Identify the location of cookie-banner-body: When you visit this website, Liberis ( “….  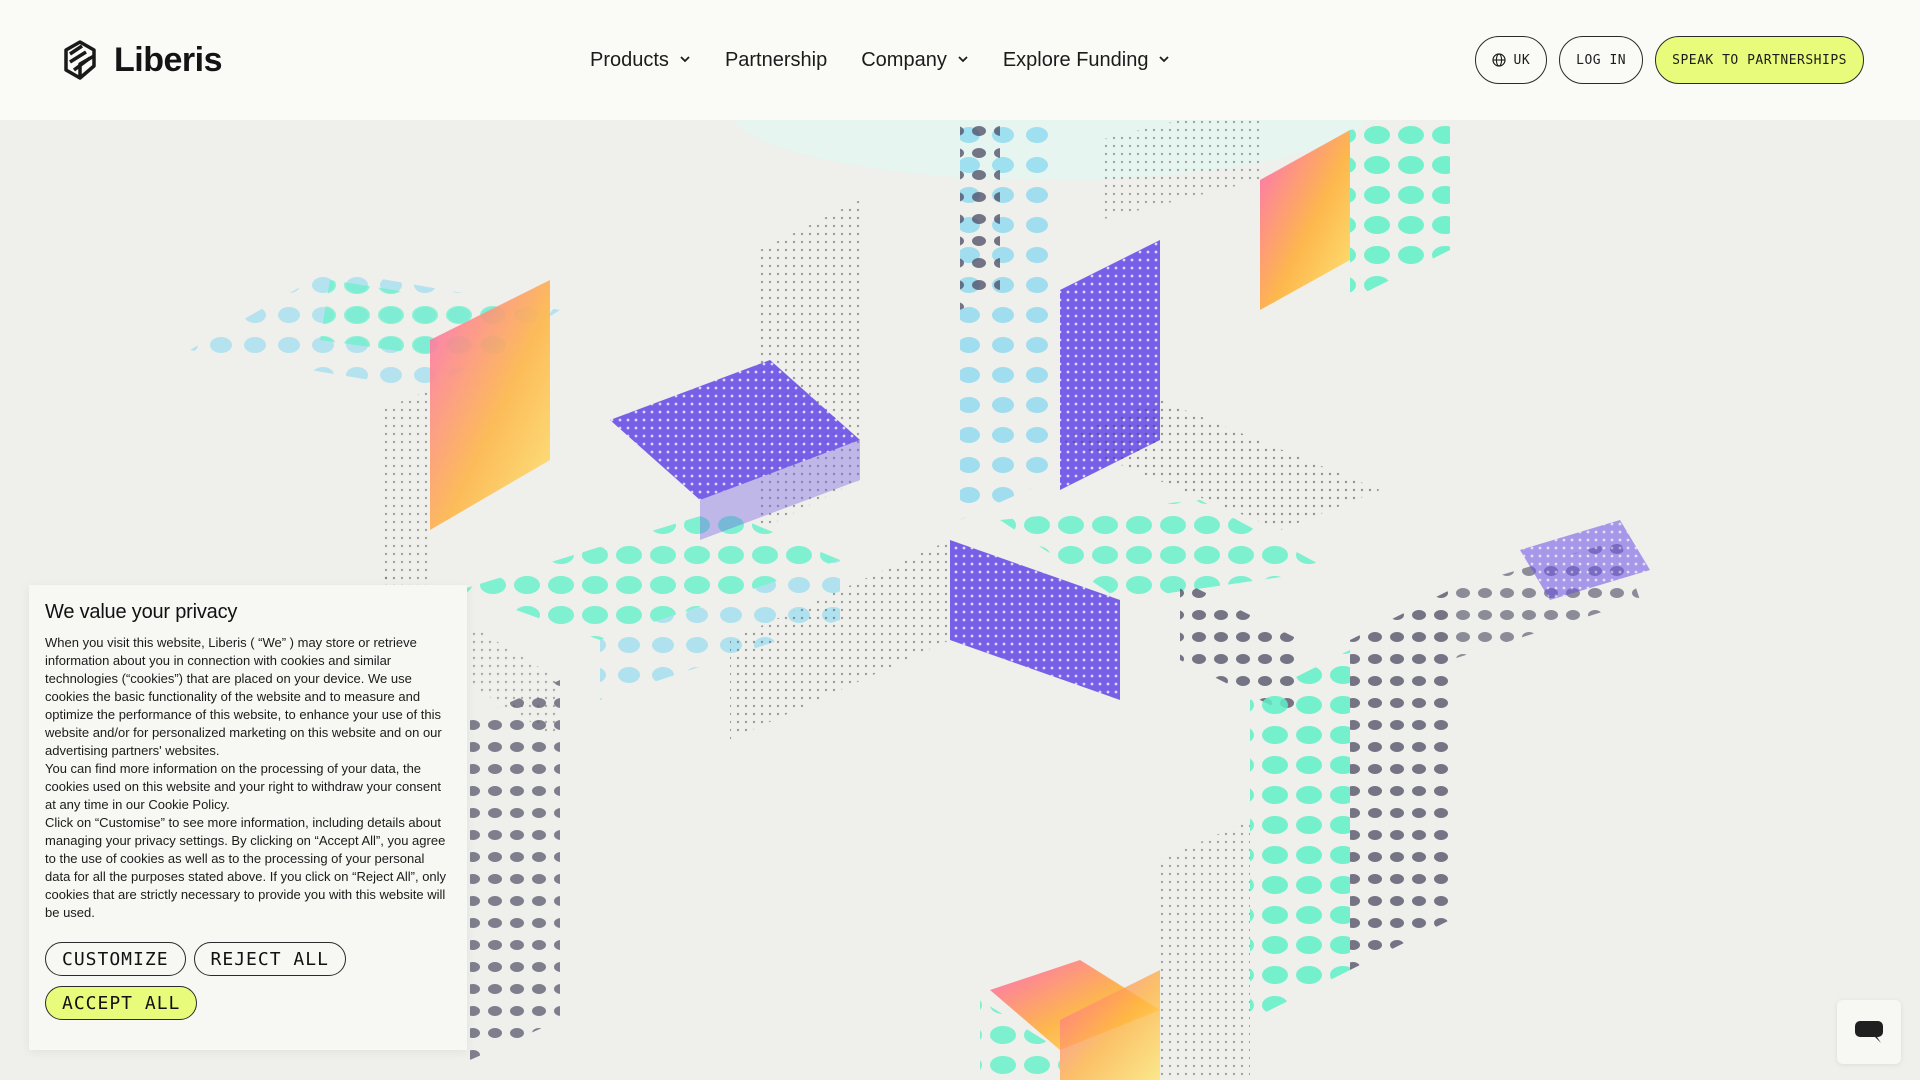
(248, 778).